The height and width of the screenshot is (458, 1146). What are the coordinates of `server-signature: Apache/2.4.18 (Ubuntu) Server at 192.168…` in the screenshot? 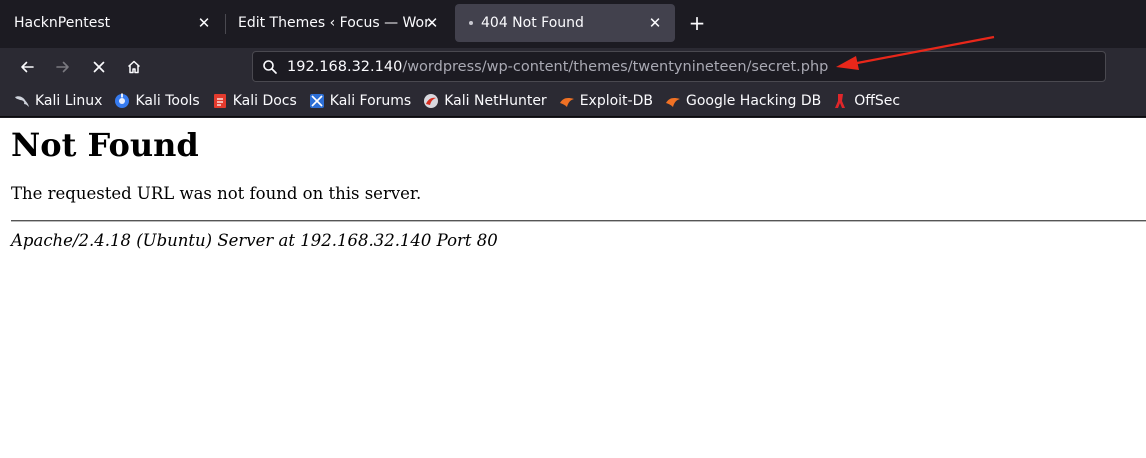 It's located at (254, 240).